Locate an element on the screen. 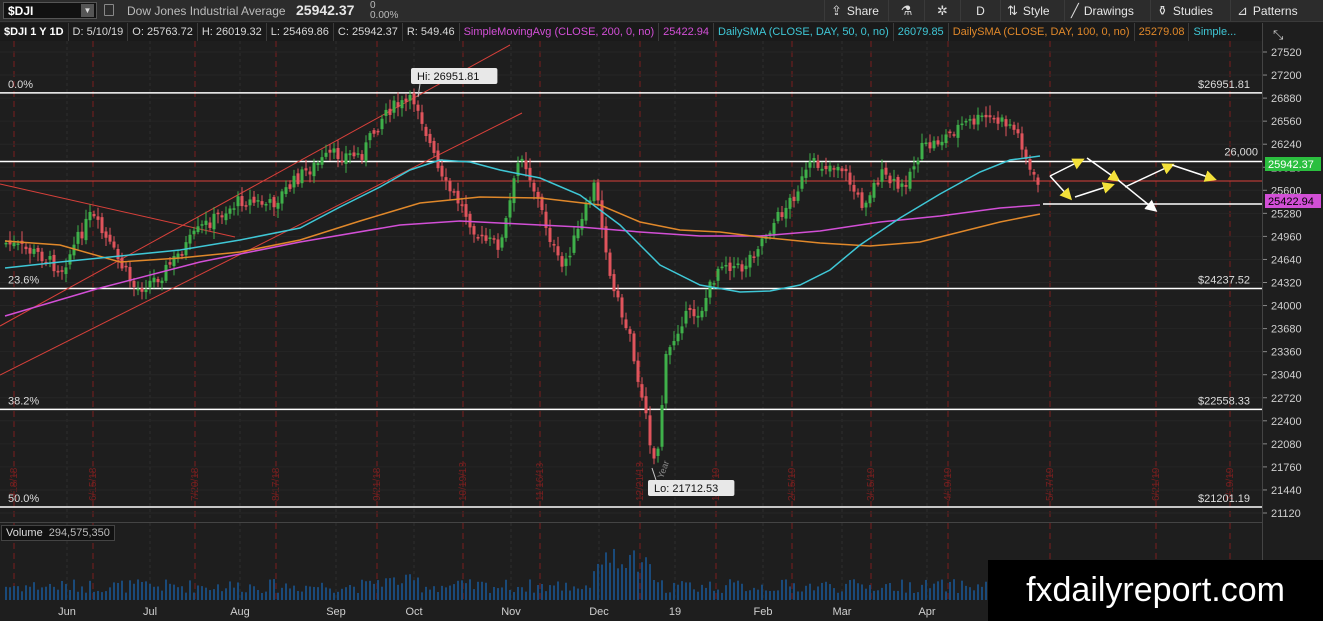 The height and width of the screenshot is (621, 1323). info-open: O: 25763.72 is located at coordinates (163, 32).